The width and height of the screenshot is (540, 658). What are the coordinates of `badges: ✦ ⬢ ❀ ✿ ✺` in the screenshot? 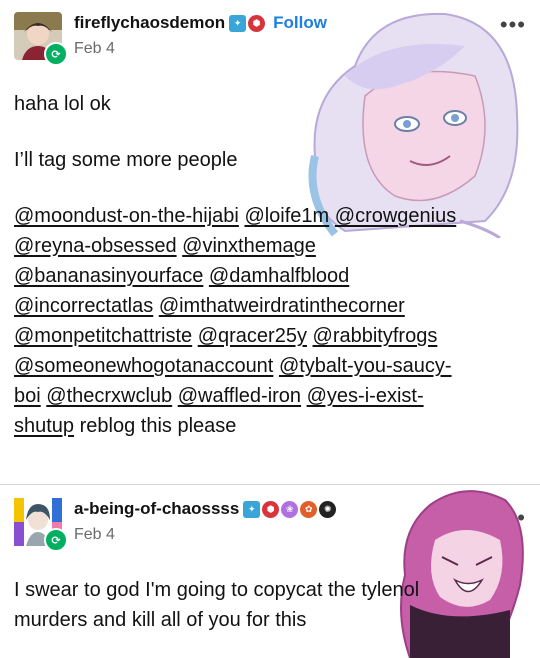 It's located at (290, 509).